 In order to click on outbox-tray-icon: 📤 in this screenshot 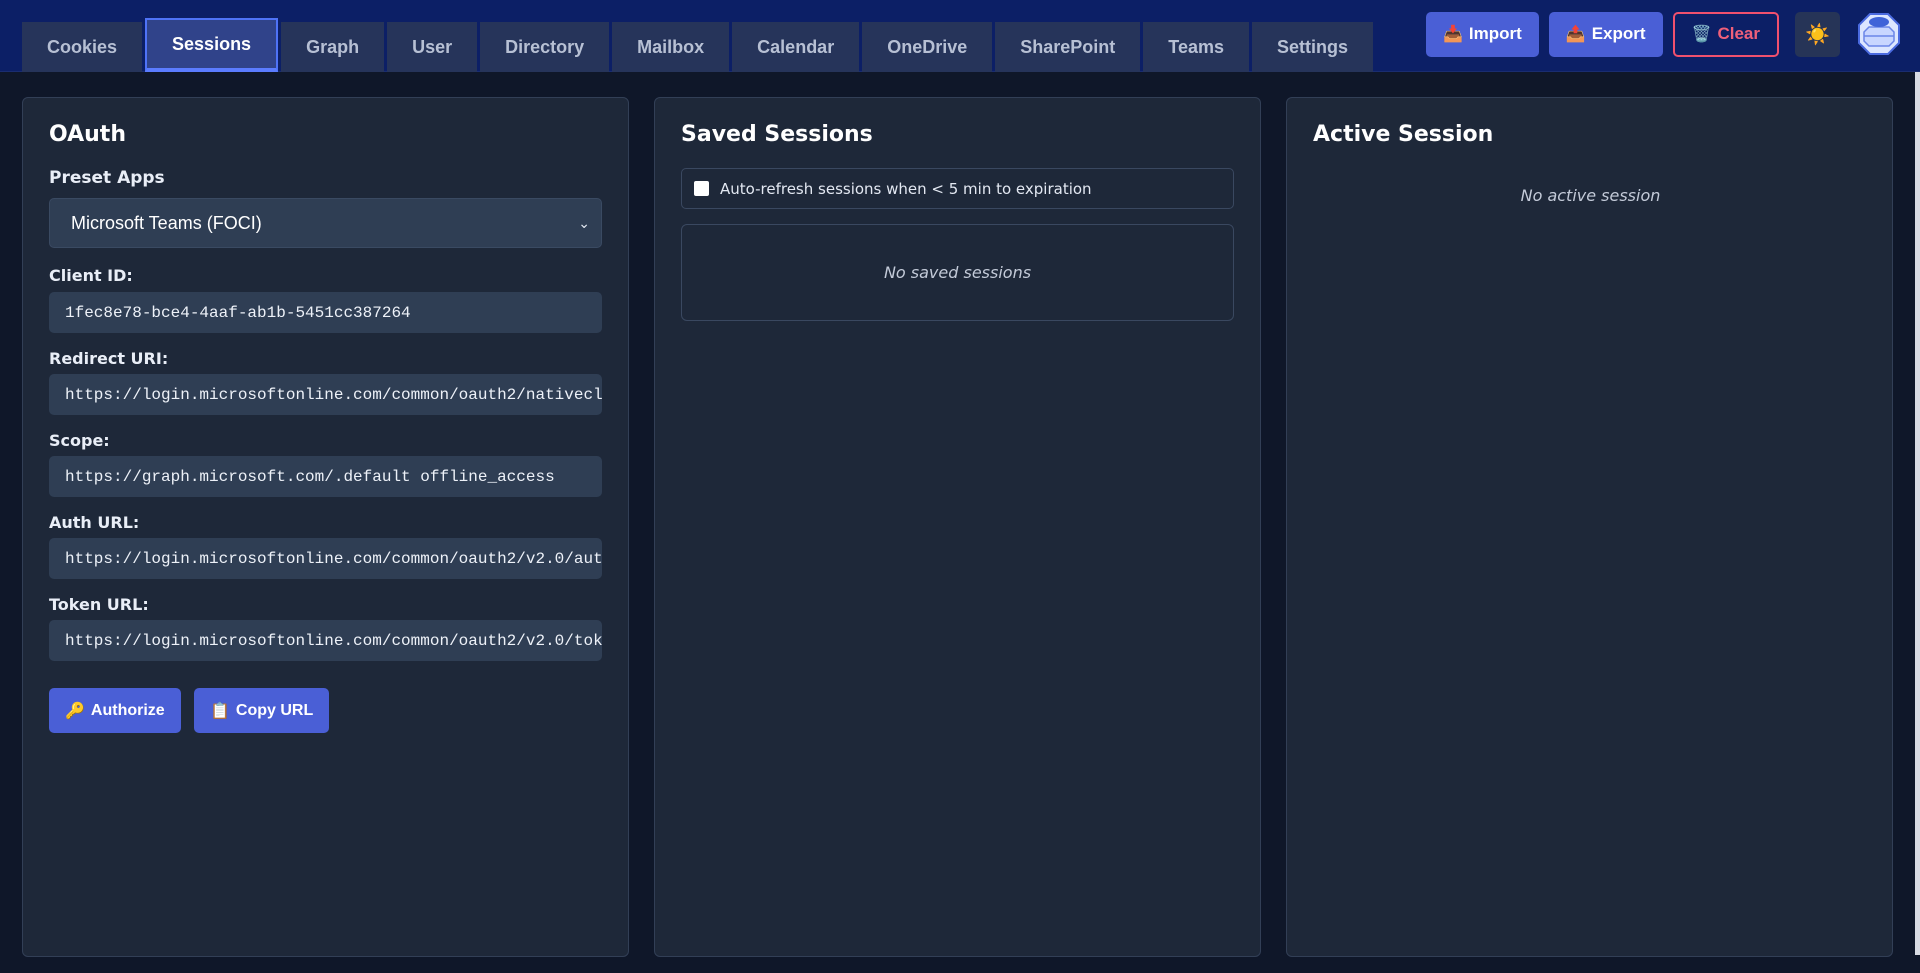, I will do `click(1575, 34)`.